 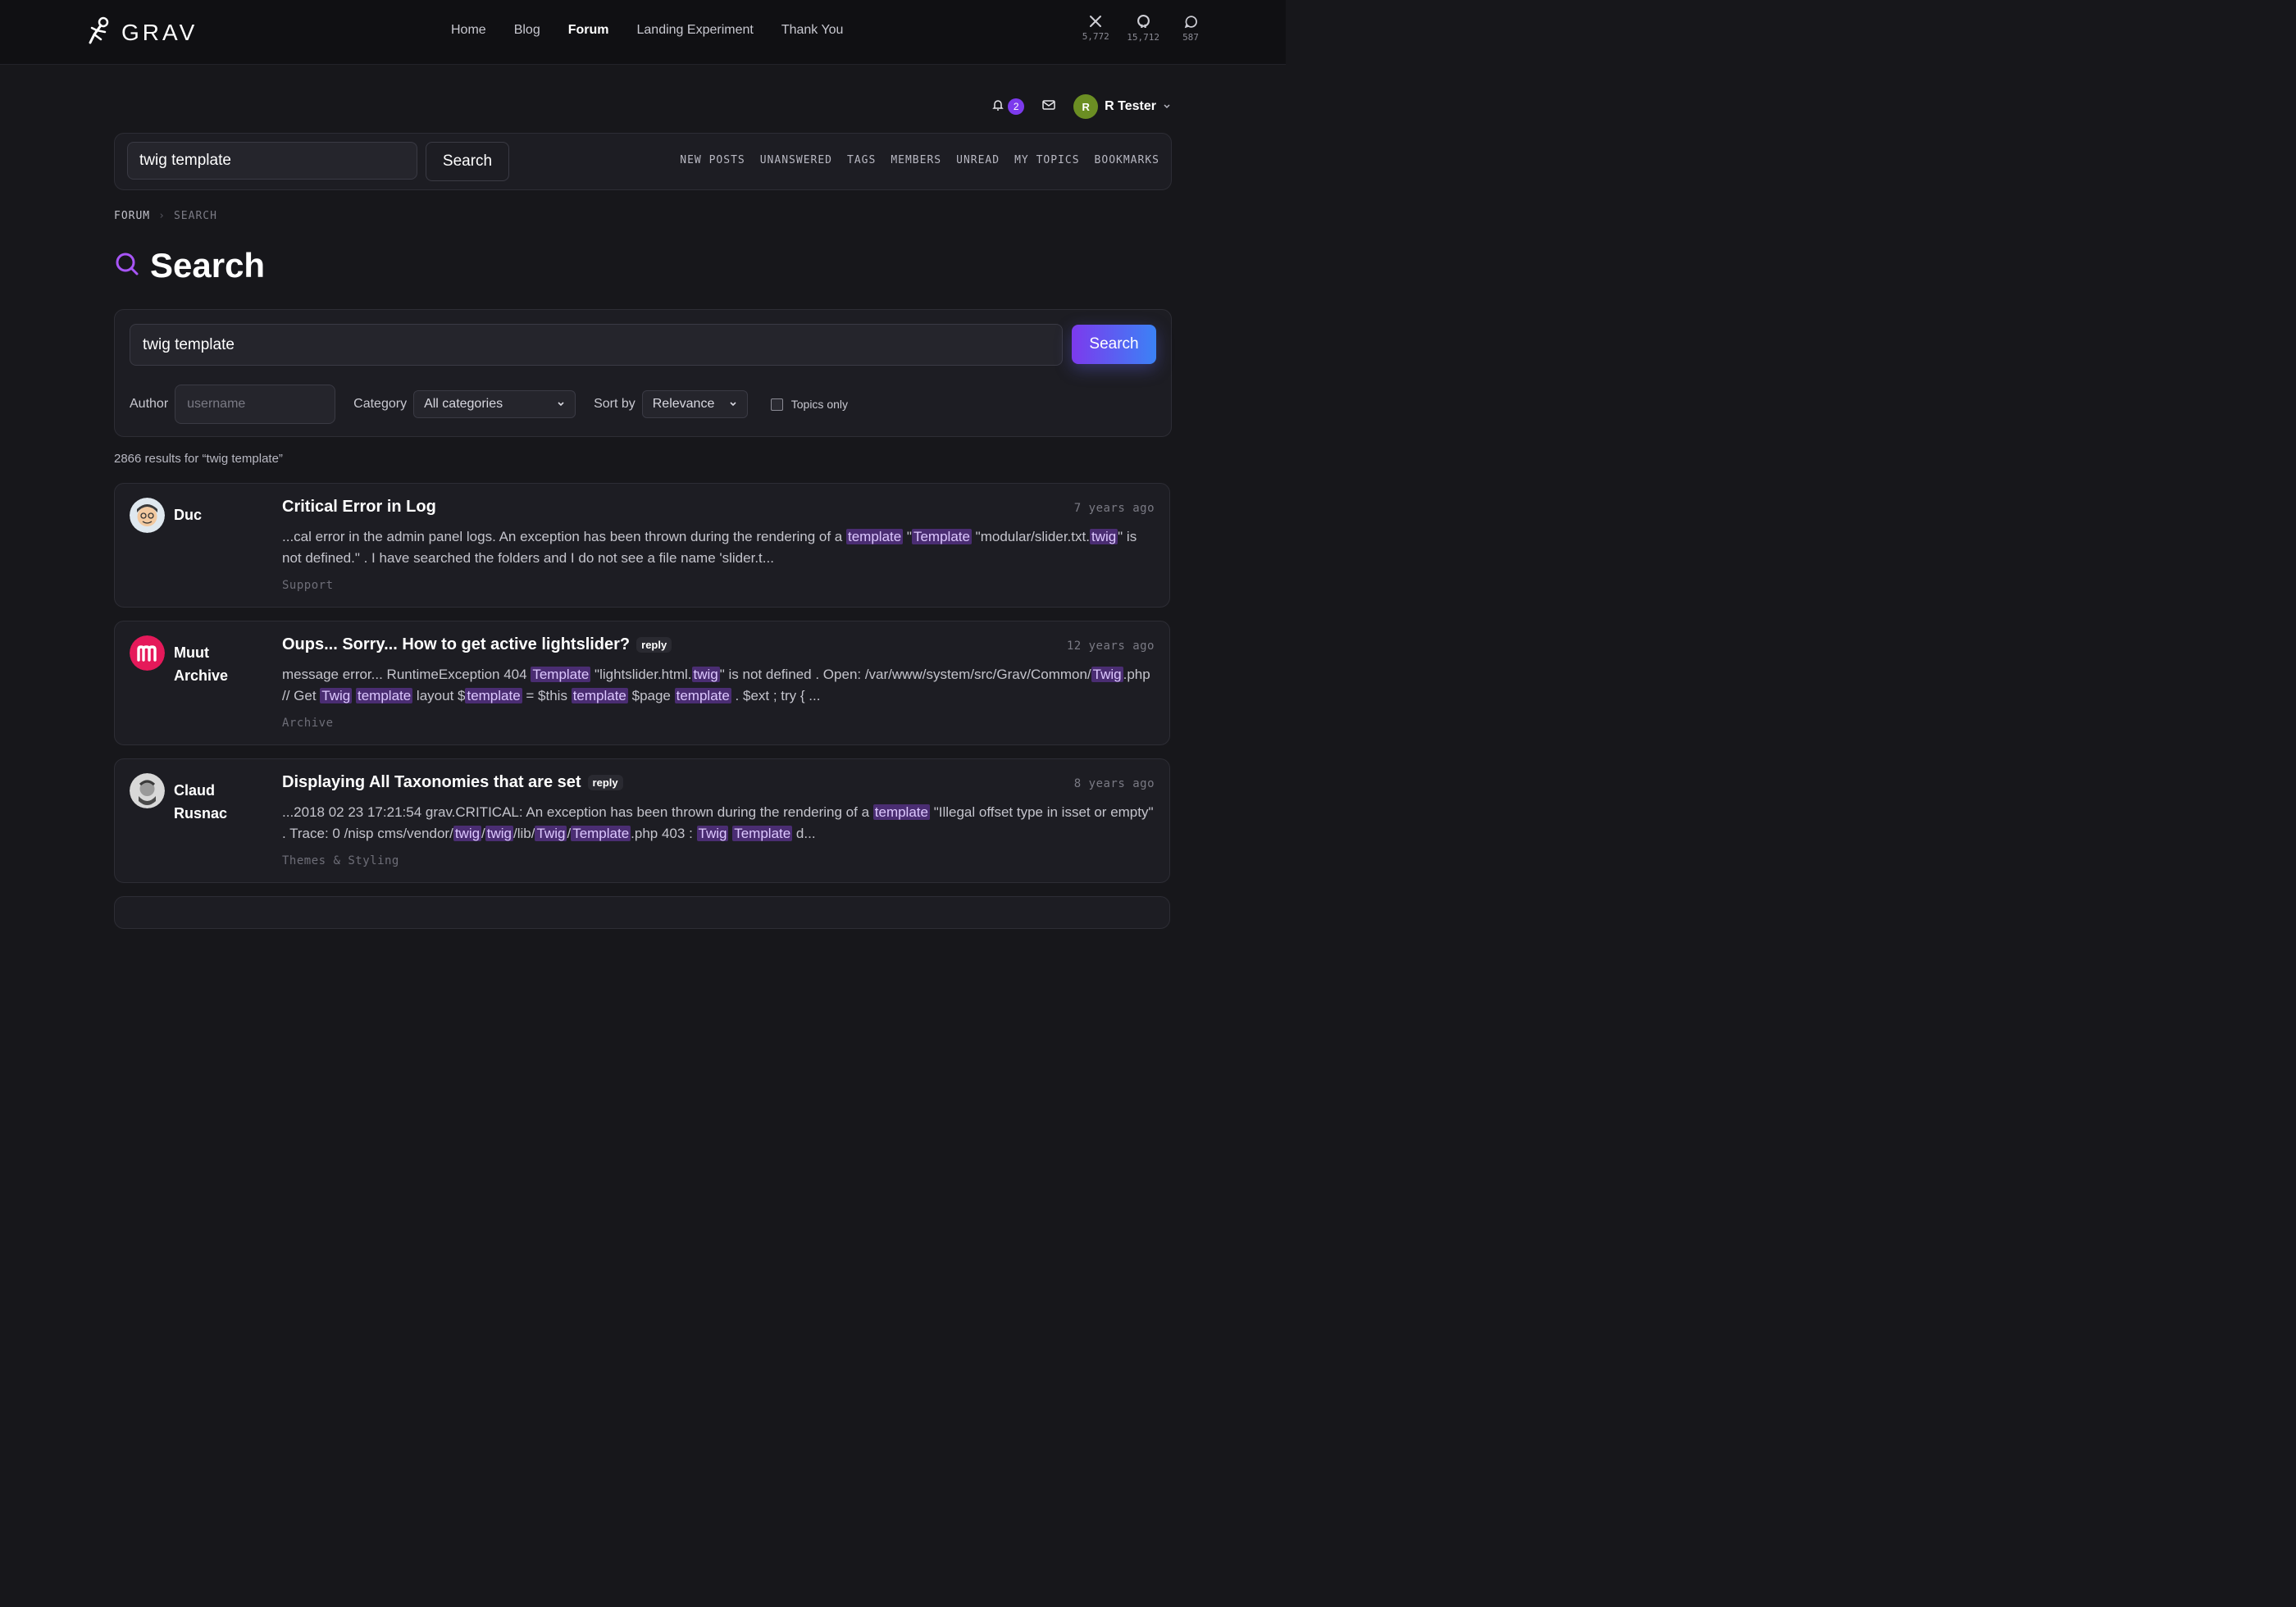 I want to click on chat-count: 587, so click(x=1190, y=37).